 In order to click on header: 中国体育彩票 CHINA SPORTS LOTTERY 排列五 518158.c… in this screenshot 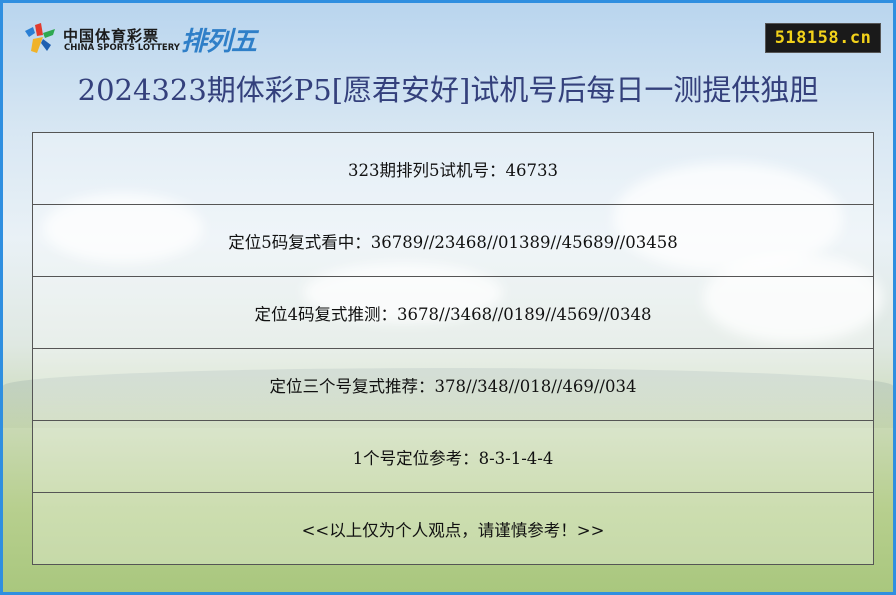, I will do `click(448, 30)`.